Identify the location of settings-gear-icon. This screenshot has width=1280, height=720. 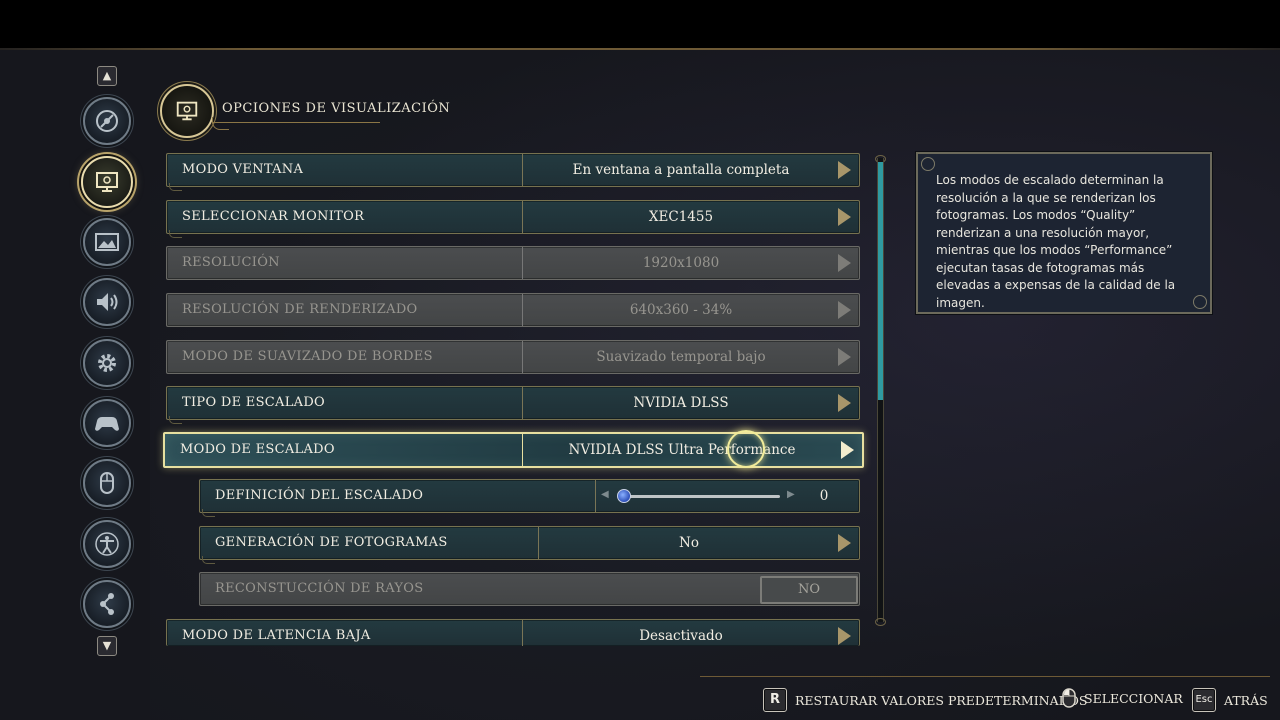
(107, 363).